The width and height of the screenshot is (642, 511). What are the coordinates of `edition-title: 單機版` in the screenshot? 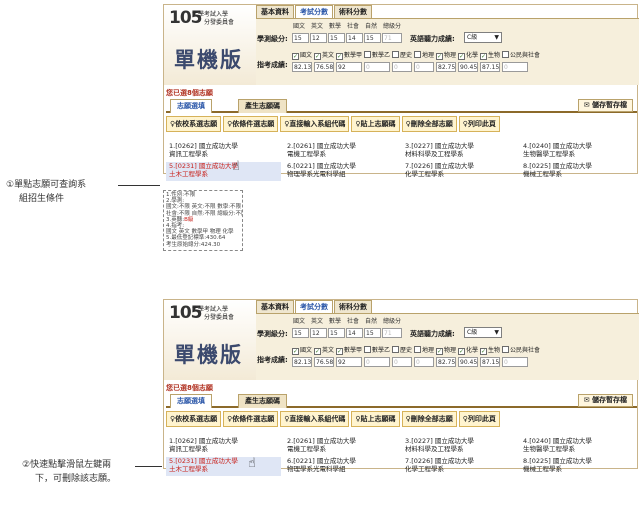 It's located at (208, 355).